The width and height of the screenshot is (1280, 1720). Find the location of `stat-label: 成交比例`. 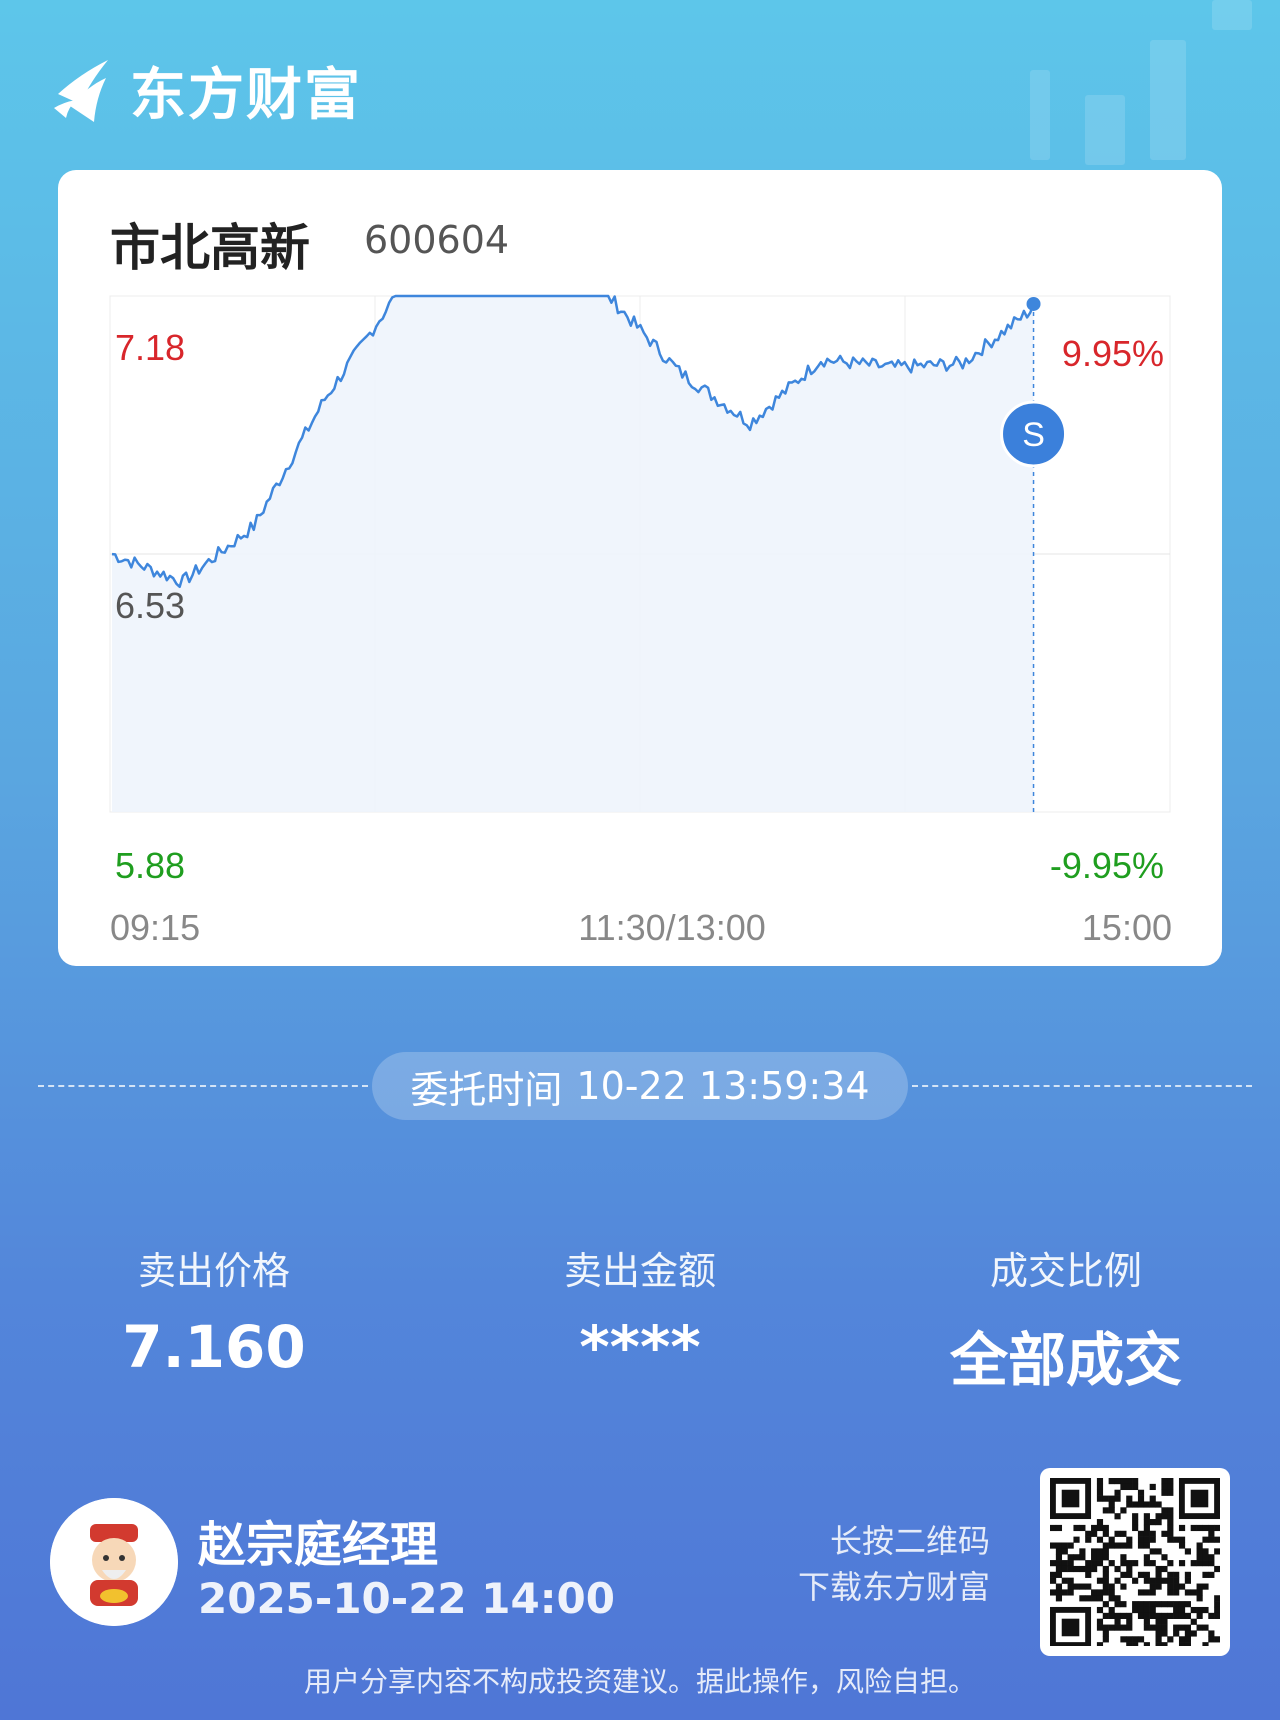

stat-label: 成交比例 is located at coordinates (1065, 1271).